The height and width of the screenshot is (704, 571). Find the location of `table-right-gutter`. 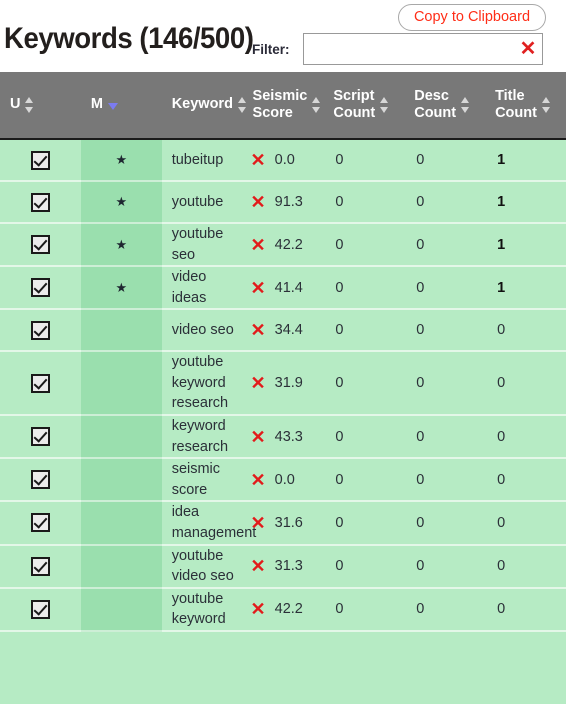

table-right-gutter is located at coordinates (568, 388).